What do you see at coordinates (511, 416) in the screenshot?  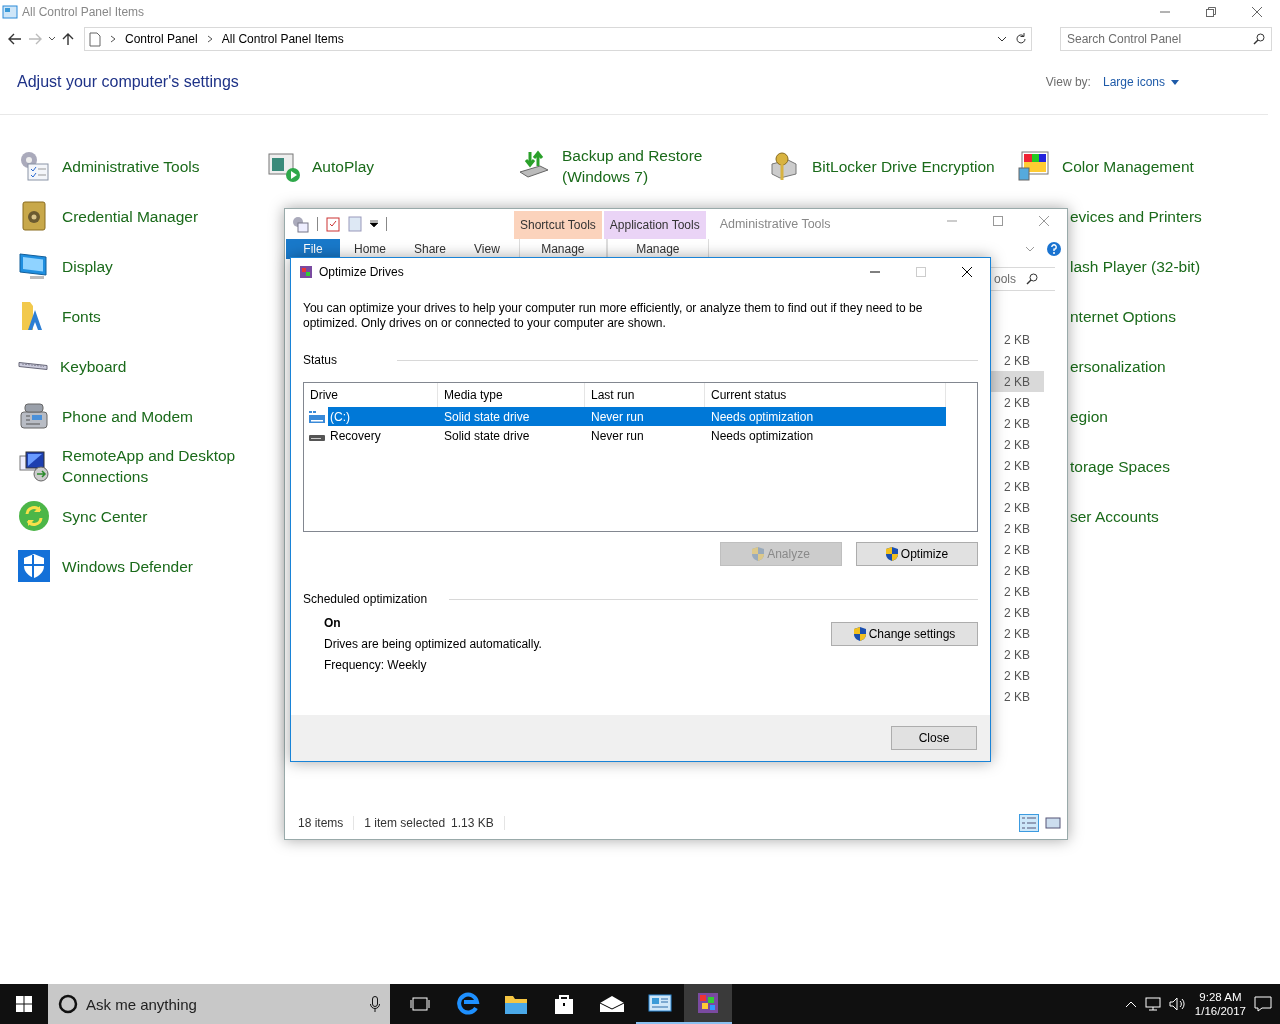 I see `table-cell: Solid state drive` at bounding box center [511, 416].